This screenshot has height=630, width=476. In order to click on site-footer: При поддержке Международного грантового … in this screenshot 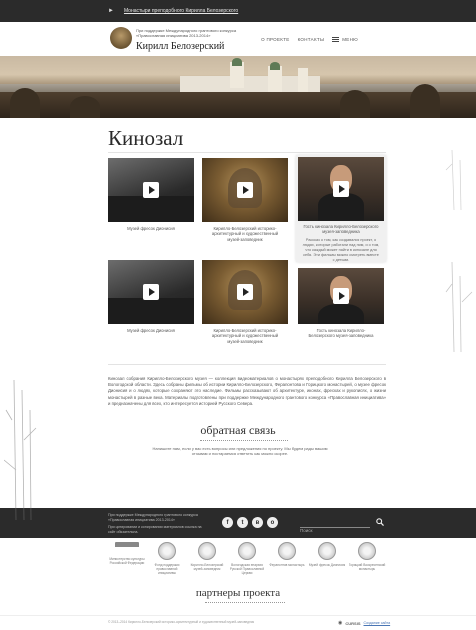, I will do `click(238, 523)`.